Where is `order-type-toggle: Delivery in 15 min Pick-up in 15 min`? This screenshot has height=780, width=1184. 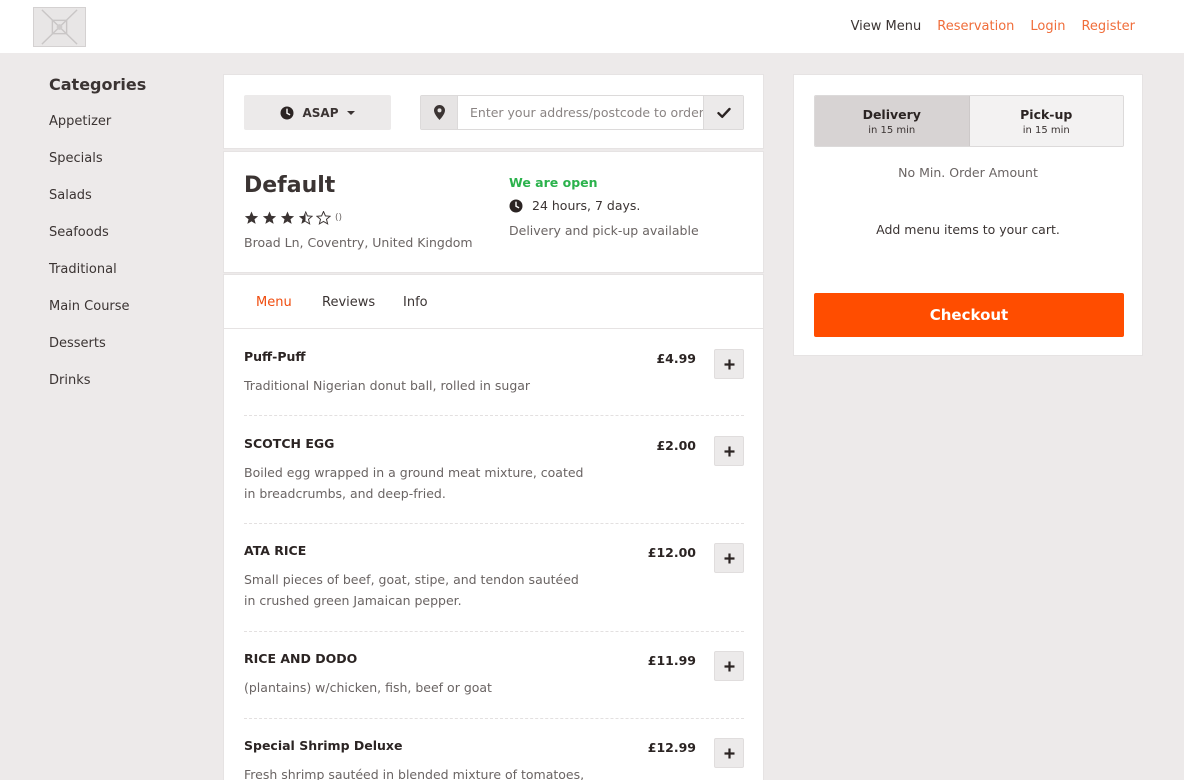
order-type-toggle: Delivery in 15 min Pick-up in 15 min is located at coordinates (969, 121).